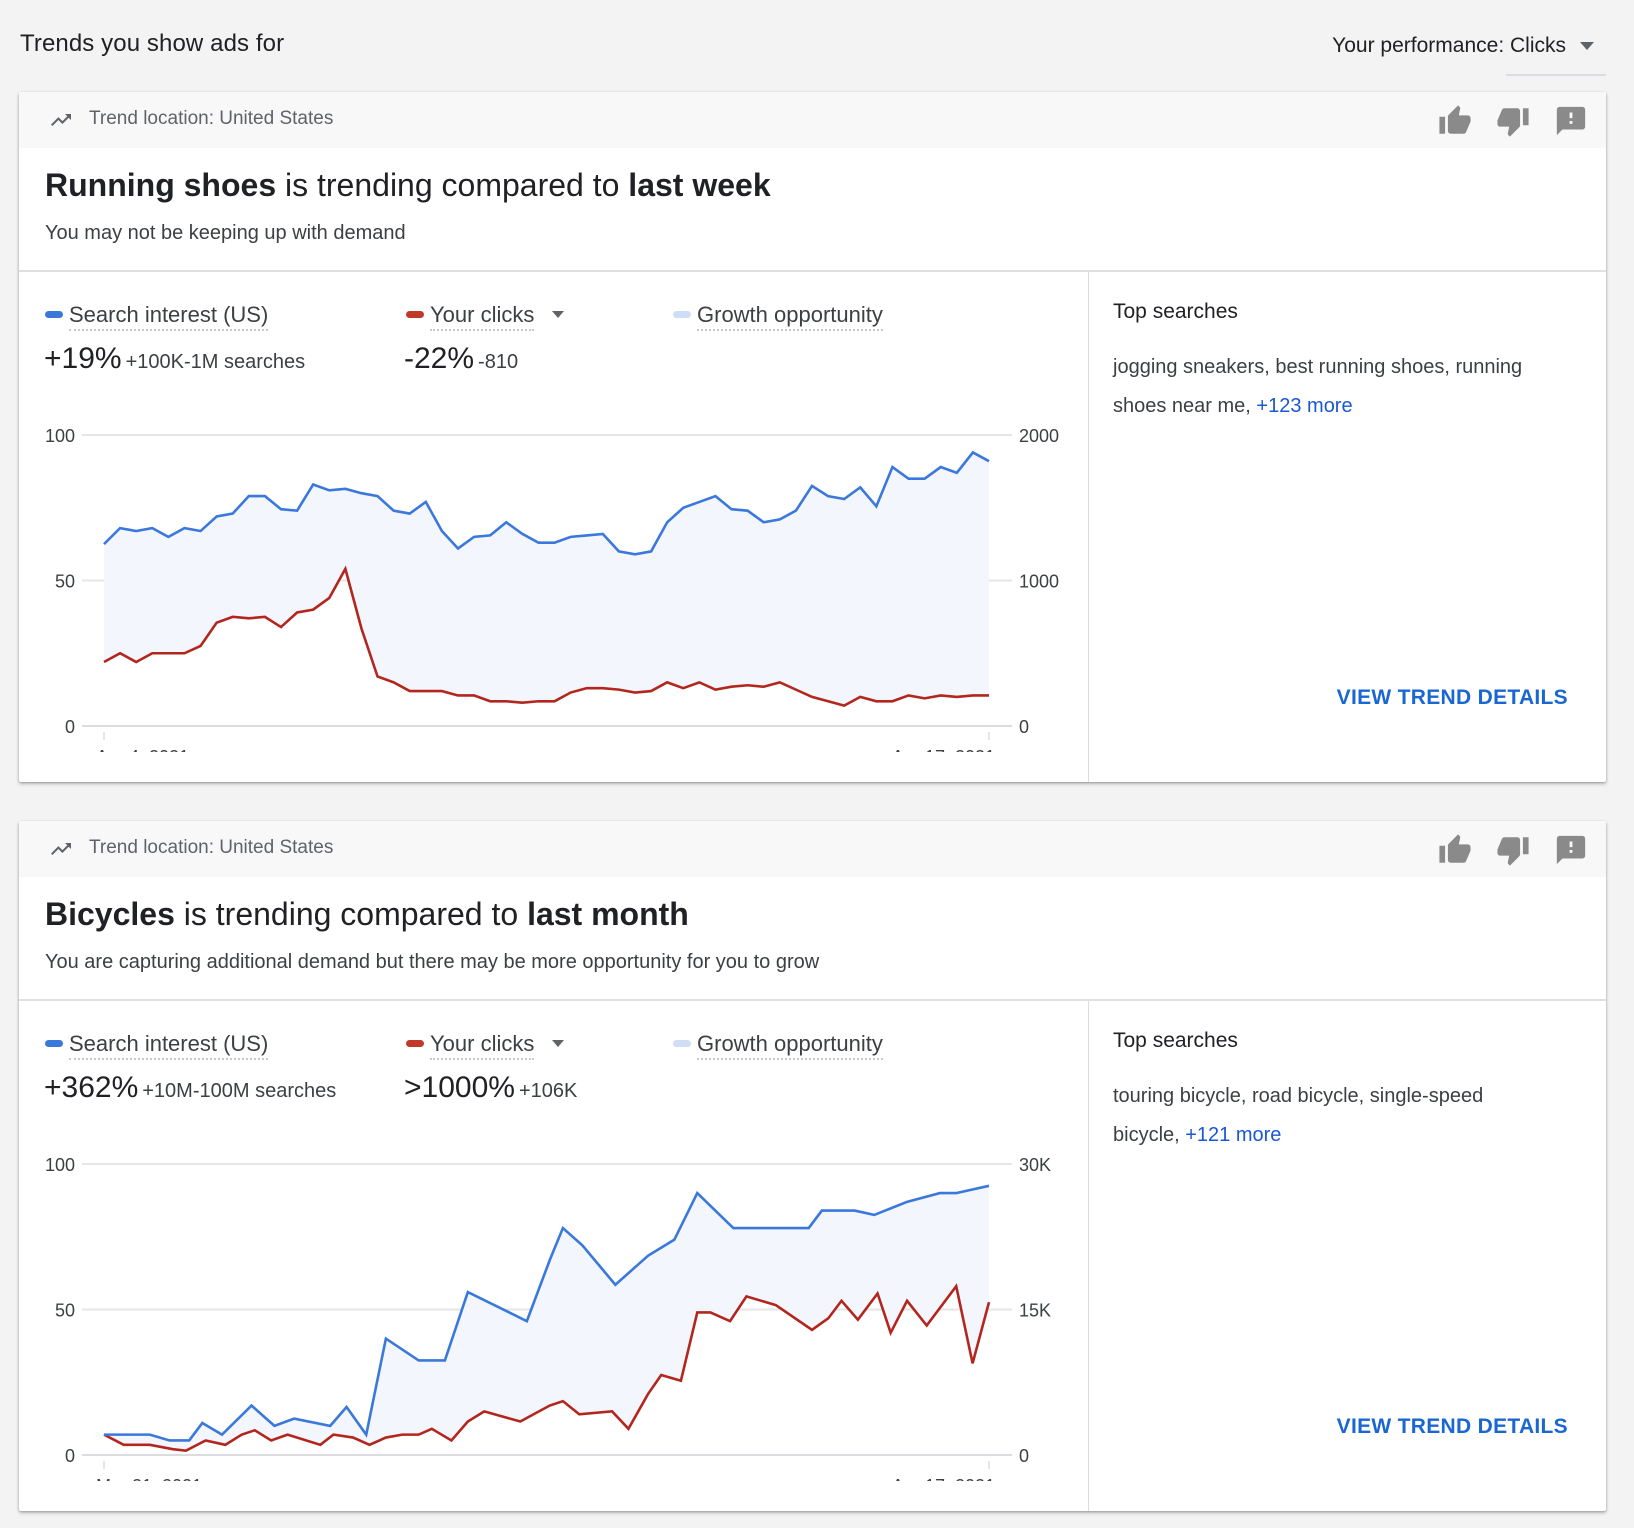 Image resolution: width=1634 pixels, height=1528 pixels. What do you see at coordinates (1556, 75) in the screenshot?
I see `select-underline` at bounding box center [1556, 75].